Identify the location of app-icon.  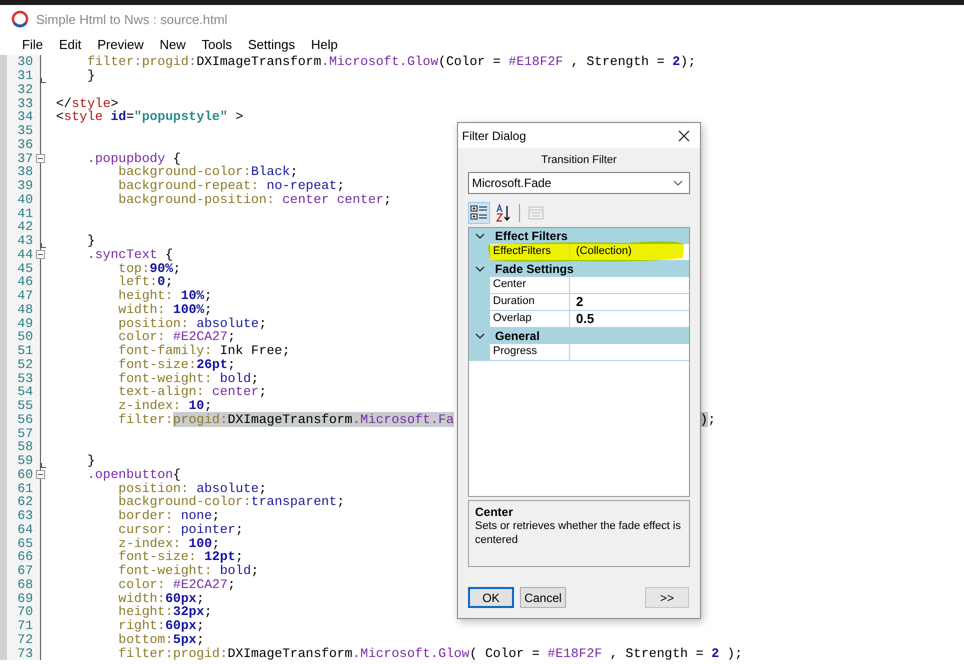
(20, 19).